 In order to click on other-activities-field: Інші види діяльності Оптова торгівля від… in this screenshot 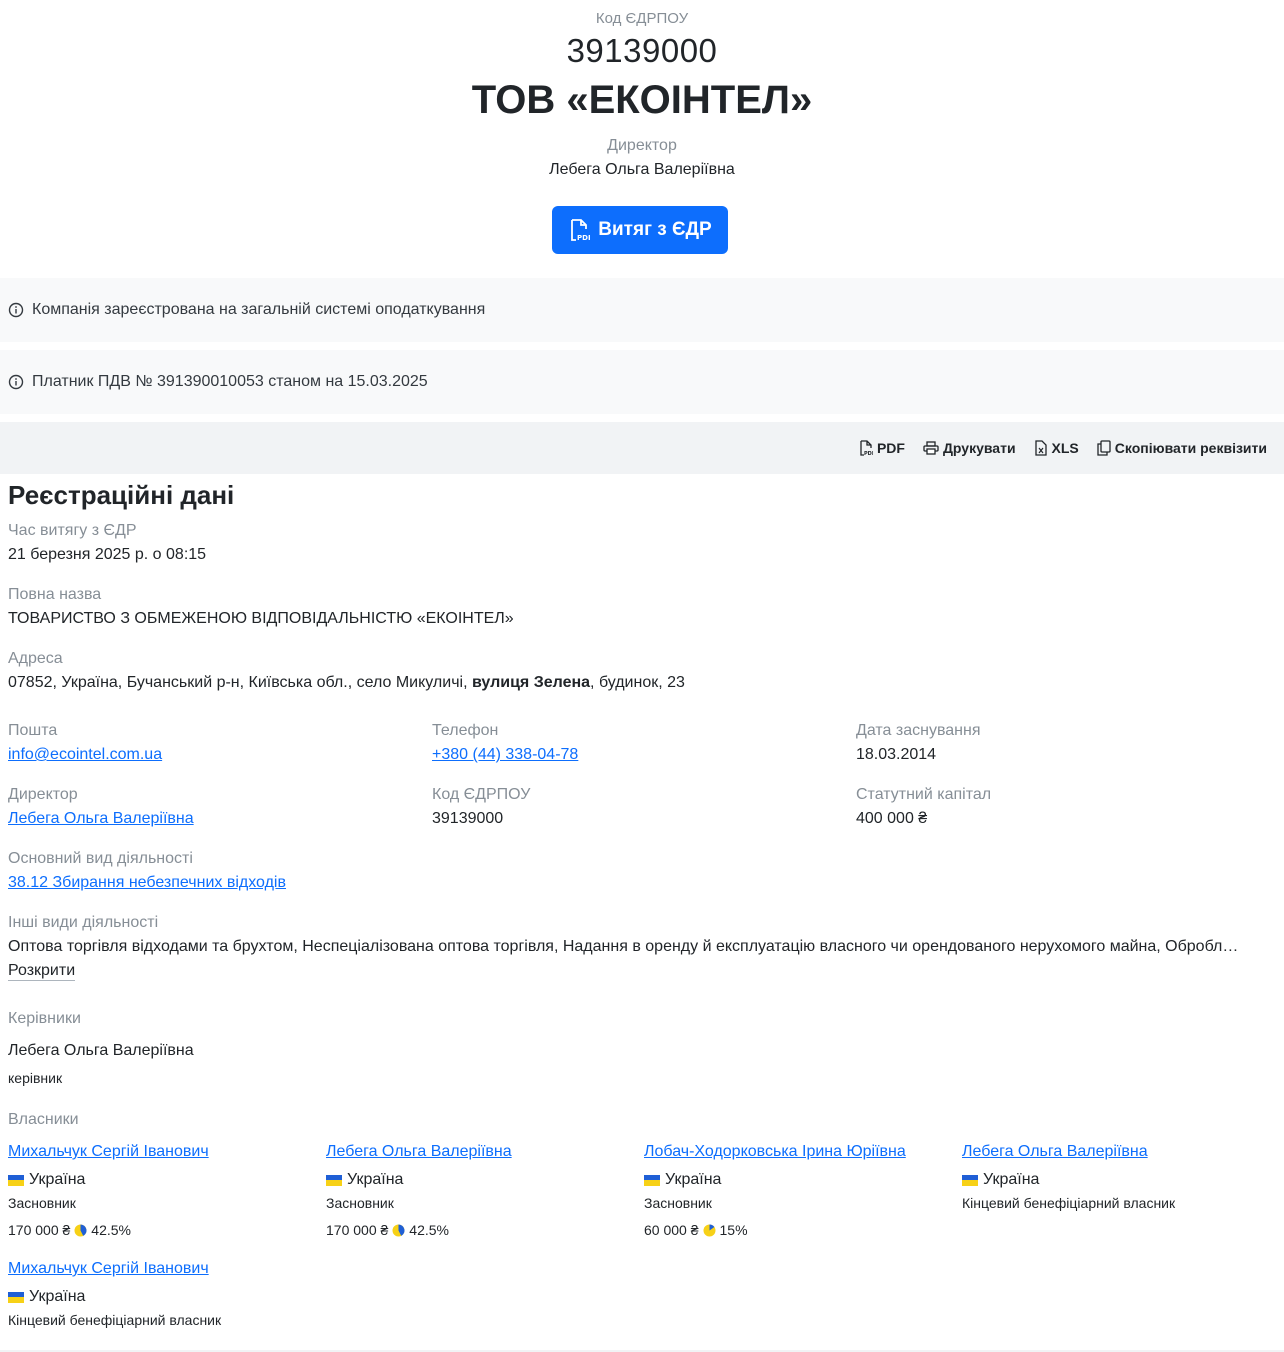, I will do `click(642, 947)`.